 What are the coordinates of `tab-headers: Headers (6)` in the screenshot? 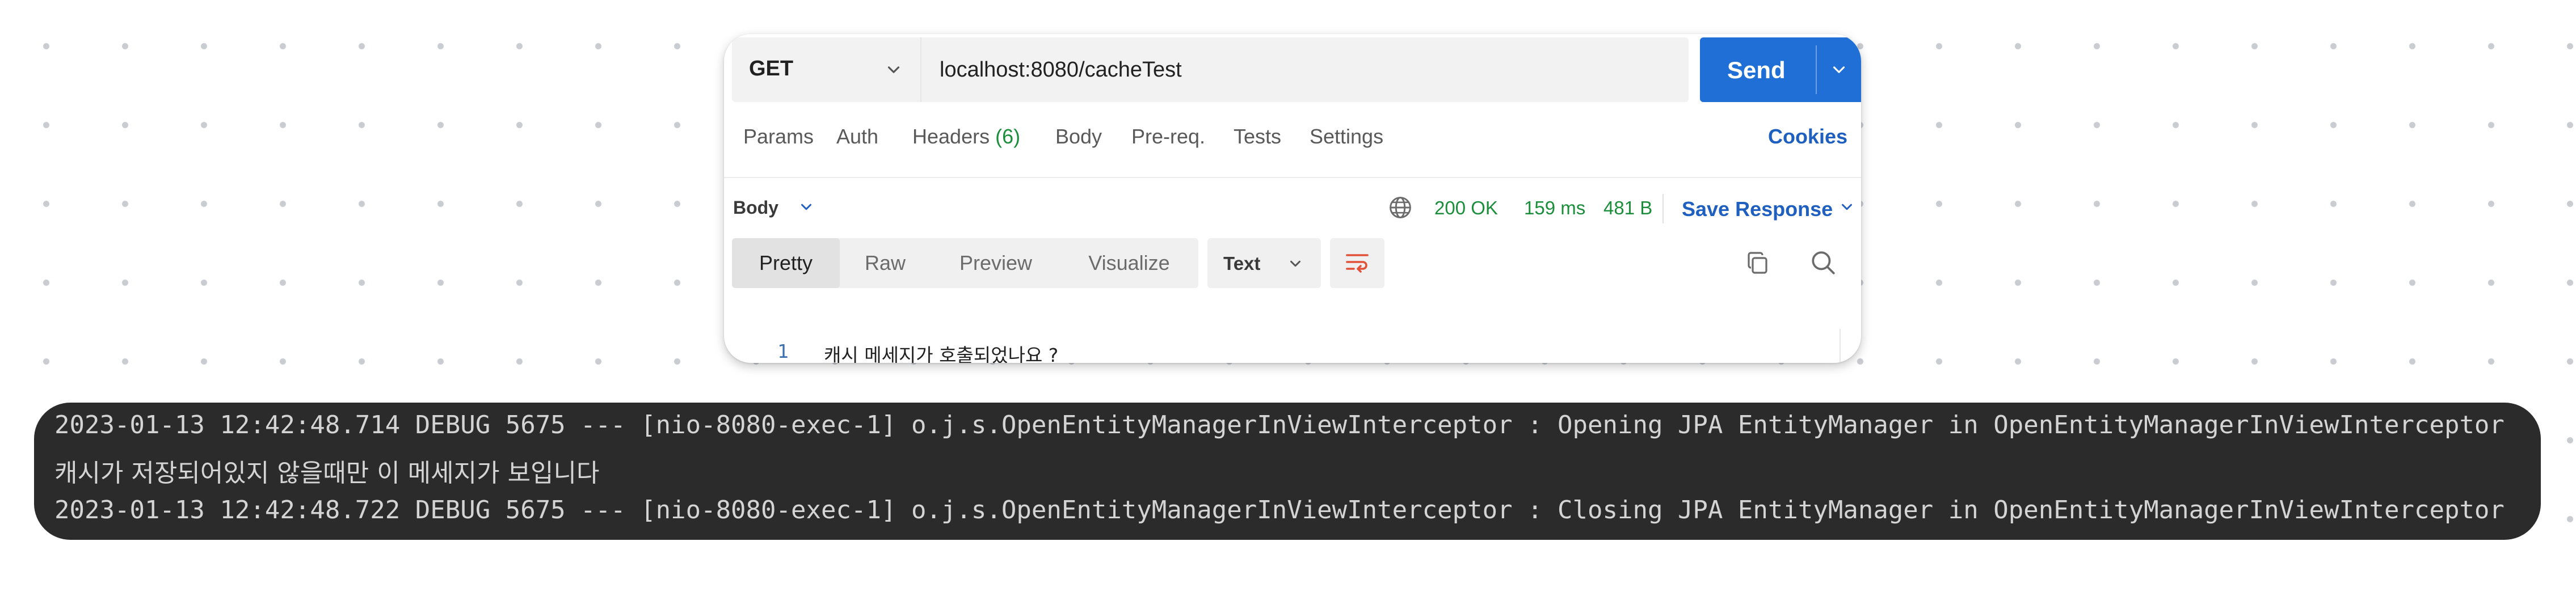 It's located at (966, 137).